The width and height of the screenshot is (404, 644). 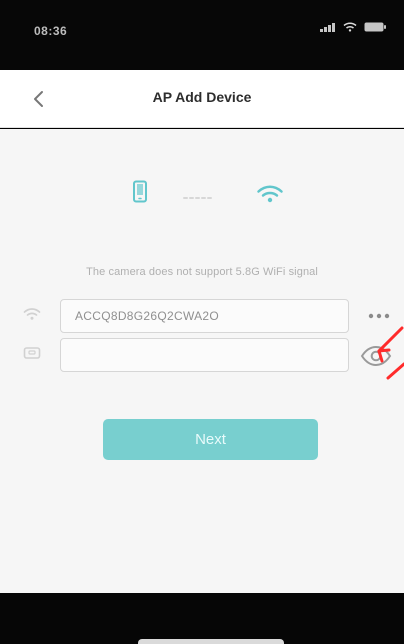 I want to click on wifi-name-input, so click(x=204, y=316).